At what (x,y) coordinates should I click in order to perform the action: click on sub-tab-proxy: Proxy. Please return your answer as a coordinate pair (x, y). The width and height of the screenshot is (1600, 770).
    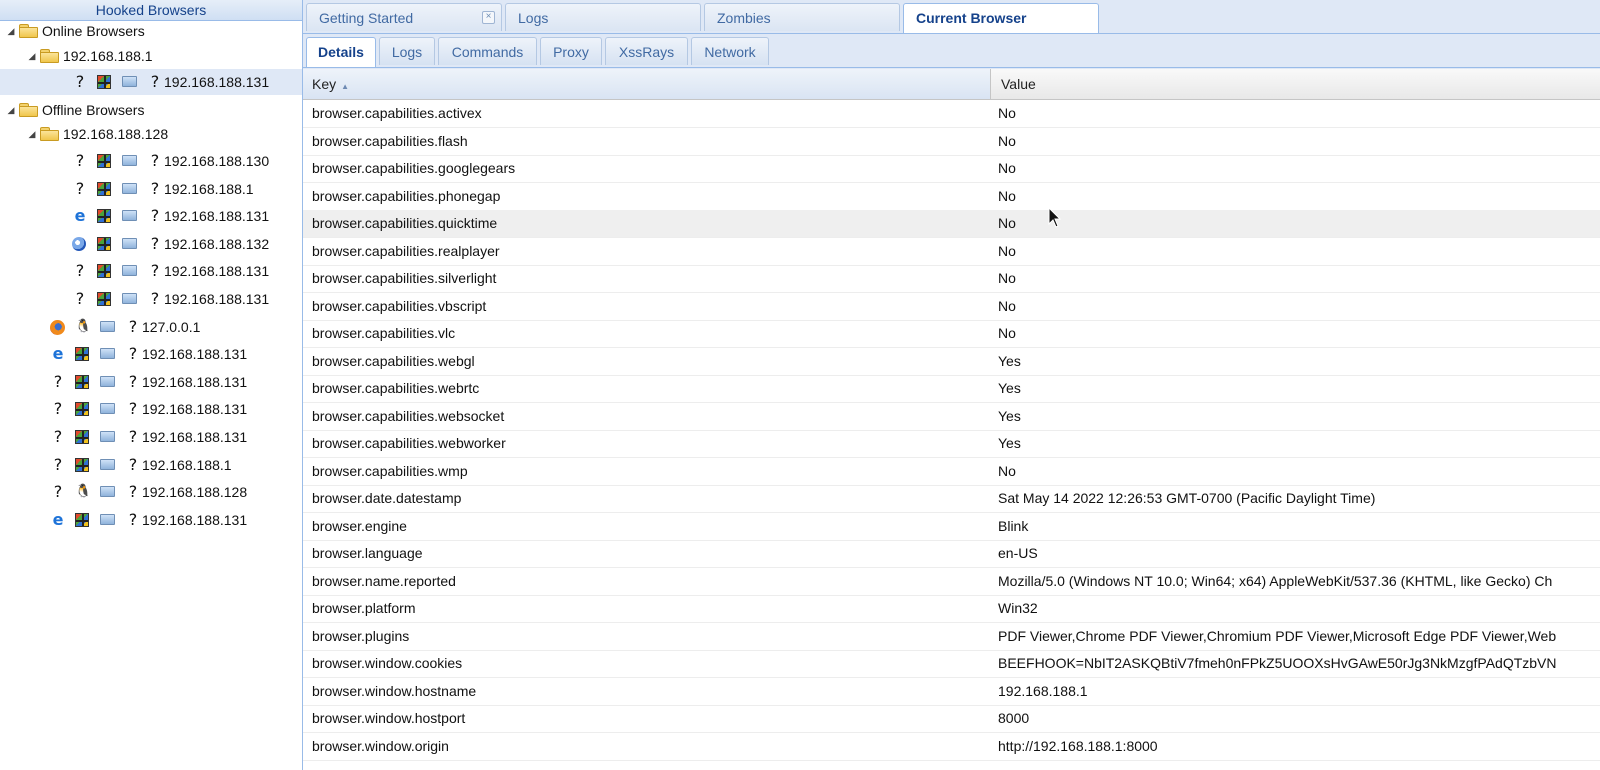
    Looking at the image, I should click on (571, 51).